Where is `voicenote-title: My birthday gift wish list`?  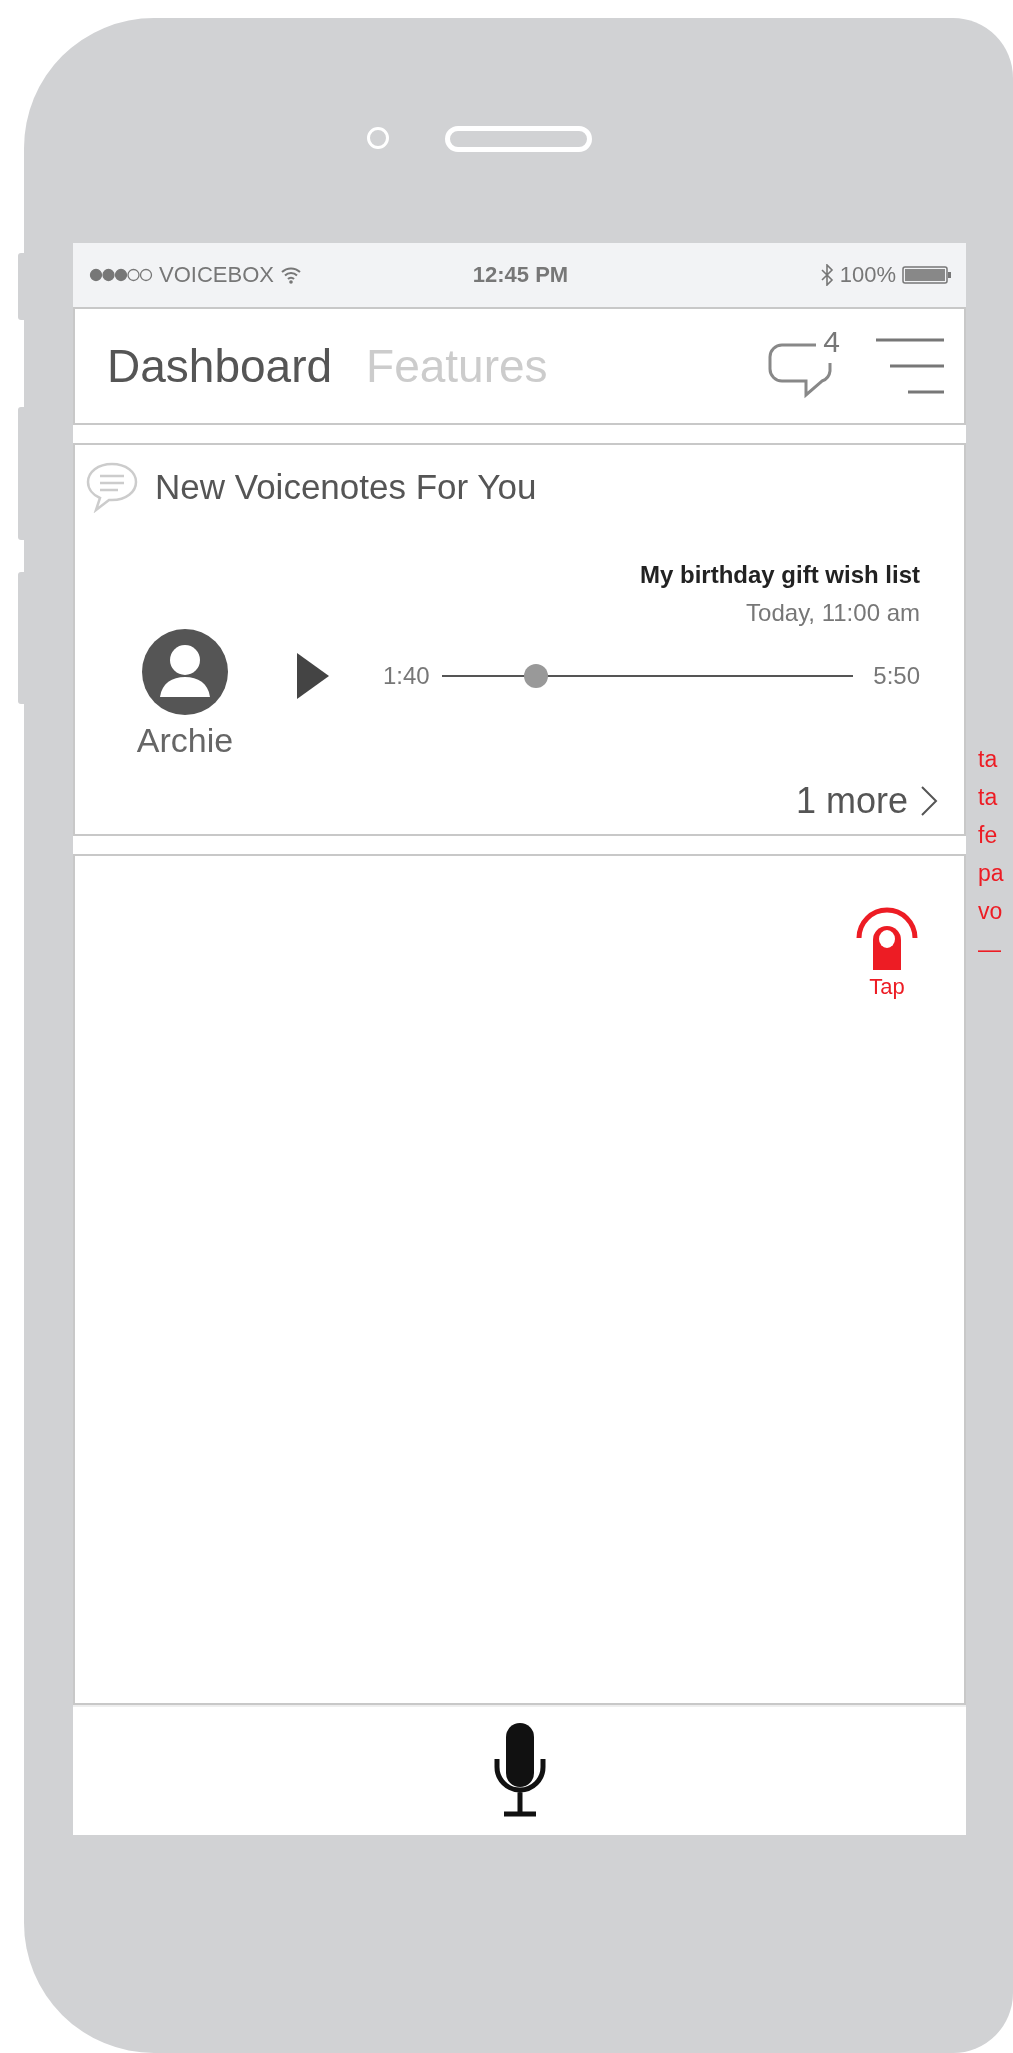 voicenote-title: My birthday gift wish list is located at coordinates (779, 575).